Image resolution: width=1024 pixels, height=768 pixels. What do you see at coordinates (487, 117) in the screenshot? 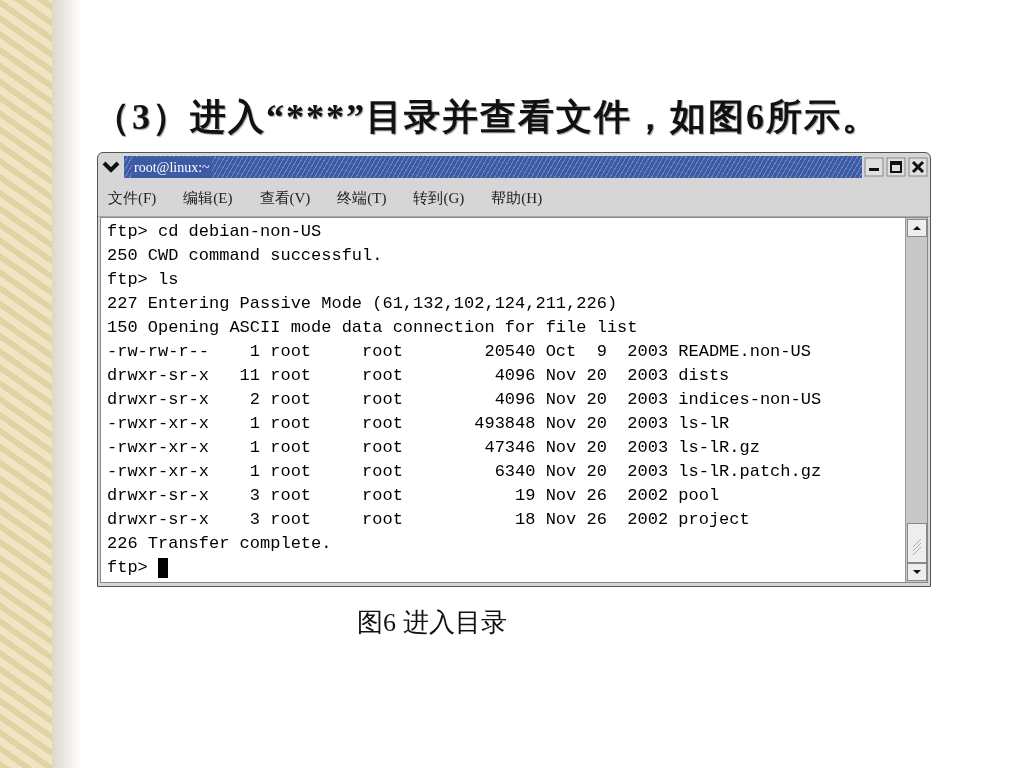
I see `slide-title: （3）进入“***”目录并查看文件，如图6所示。` at bounding box center [487, 117].